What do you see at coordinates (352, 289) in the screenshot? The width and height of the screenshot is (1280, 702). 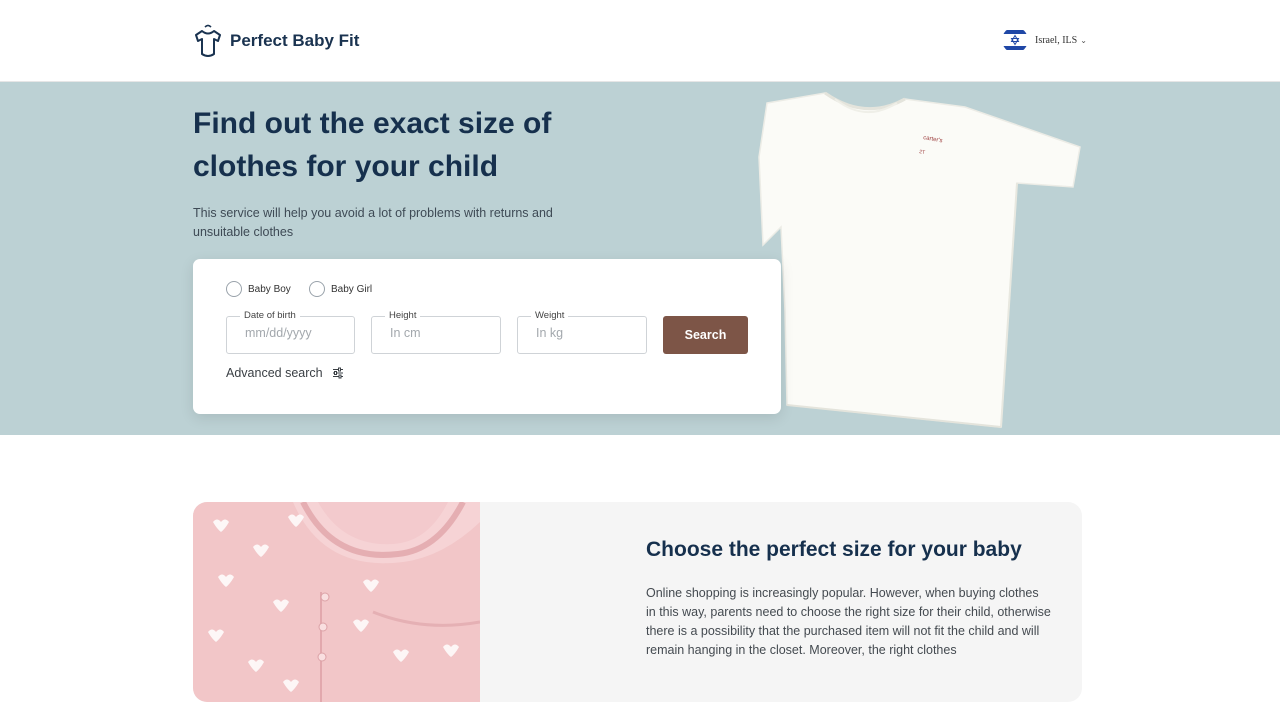 I see `radio-label: Baby Girl` at bounding box center [352, 289].